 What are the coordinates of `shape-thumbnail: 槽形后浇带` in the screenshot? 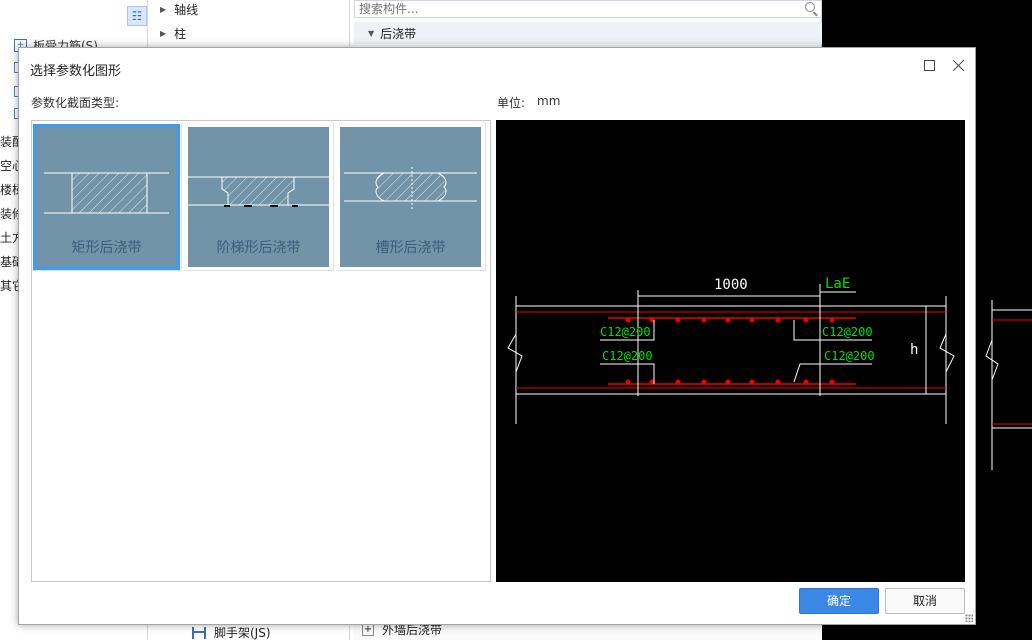 It's located at (410, 197).